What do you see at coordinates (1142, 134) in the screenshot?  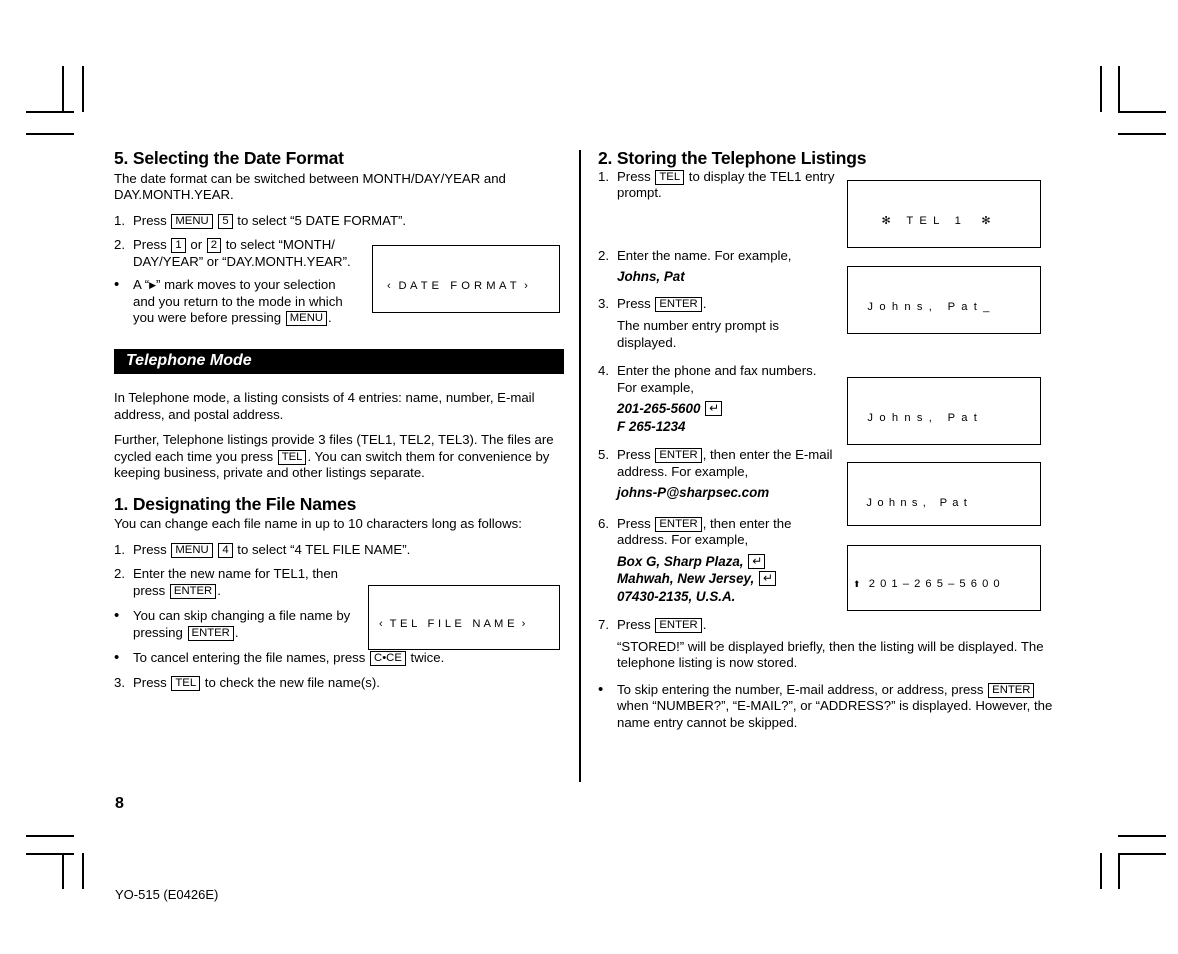 I see `crop-mark-top-right-h2` at bounding box center [1142, 134].